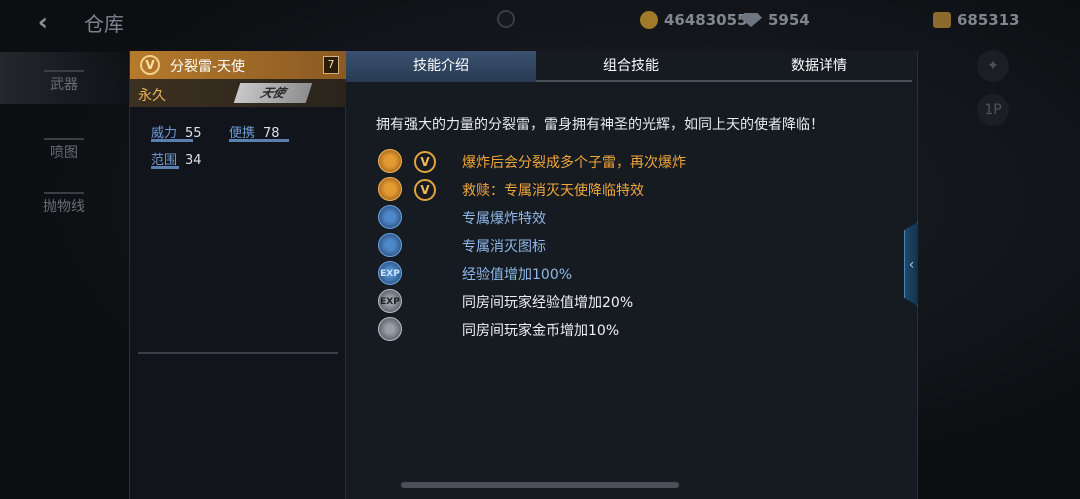  I want to click on left-nav: 武器 喷图 抛物线, so click(64, 275).